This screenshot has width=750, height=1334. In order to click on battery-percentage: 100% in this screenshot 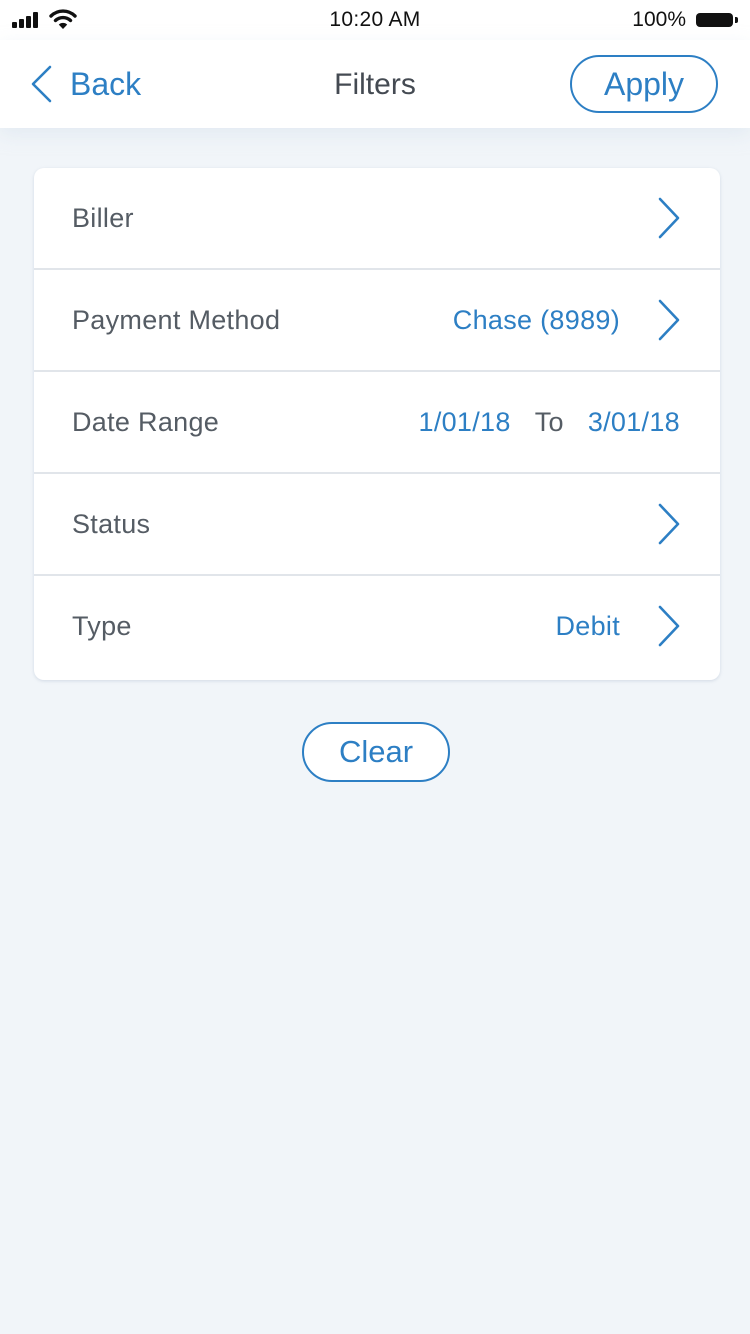, I will do `click(659, 19)`.